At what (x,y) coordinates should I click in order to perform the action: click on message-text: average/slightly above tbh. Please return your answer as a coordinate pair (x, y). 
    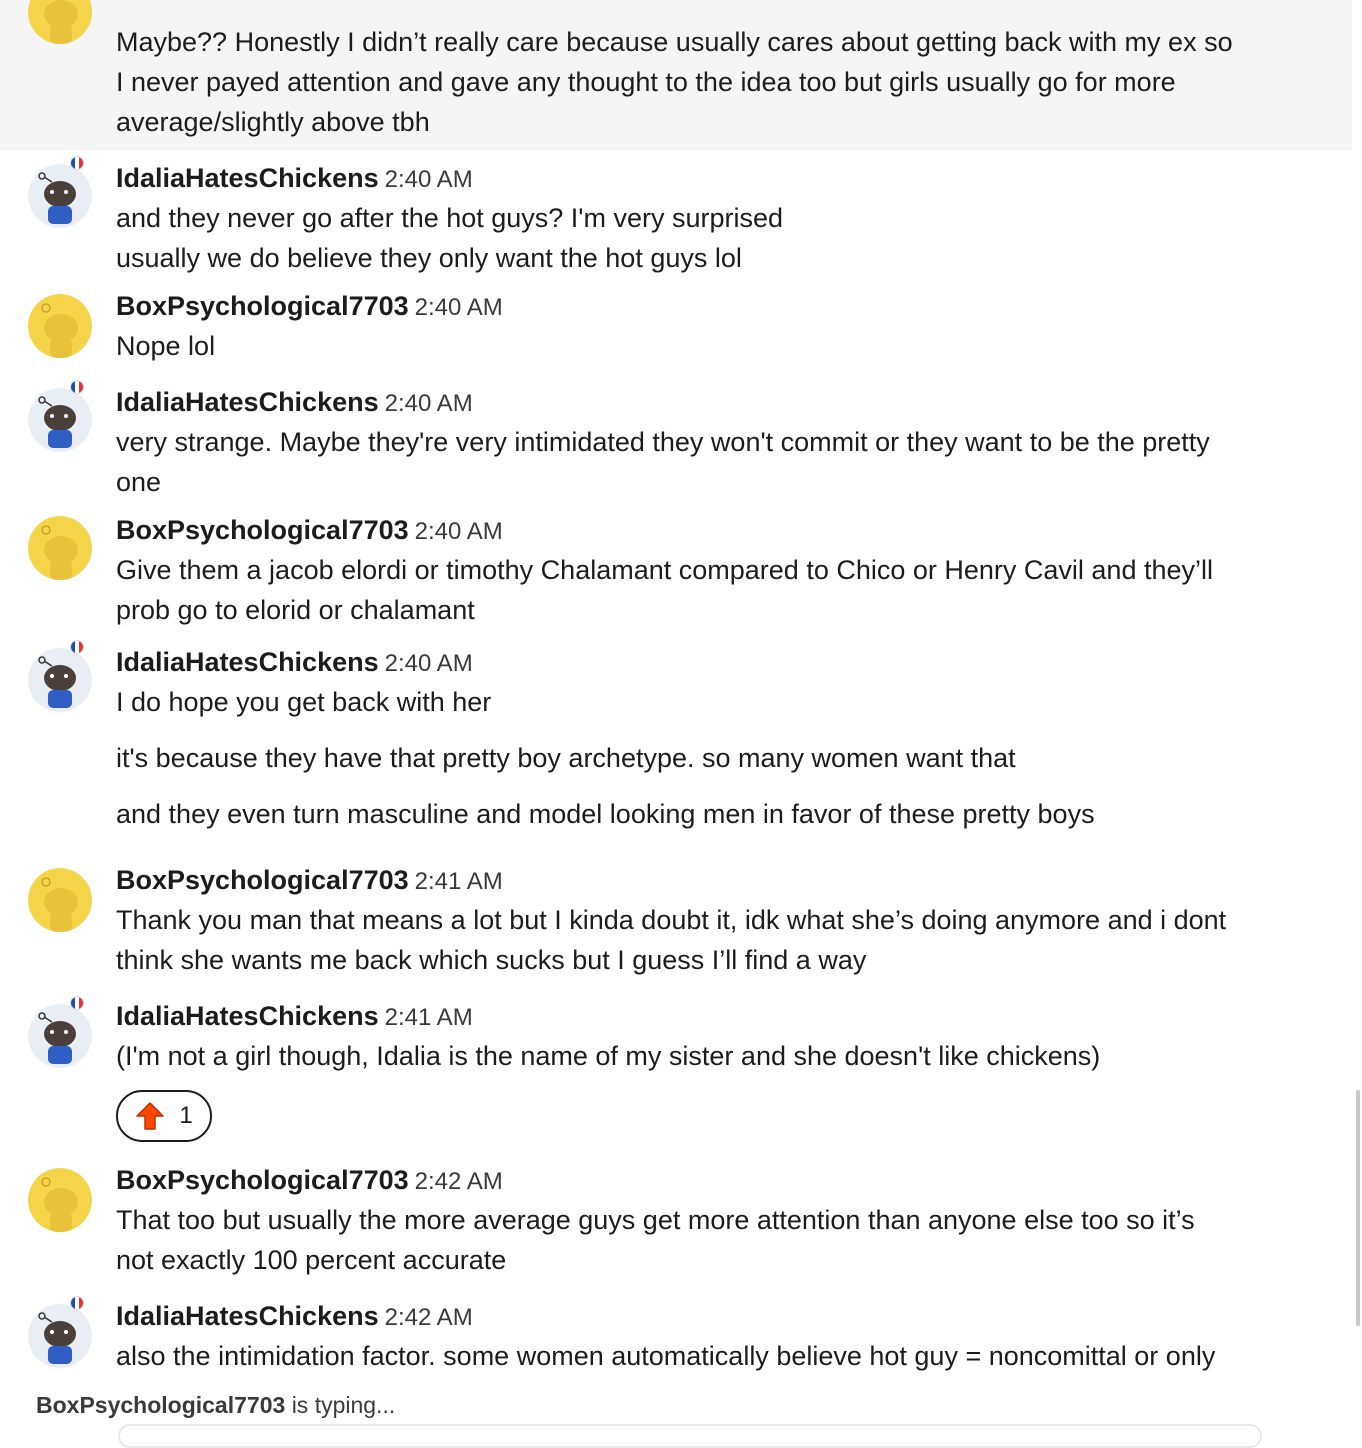
    Looking at the image, I should click on (273, 122).